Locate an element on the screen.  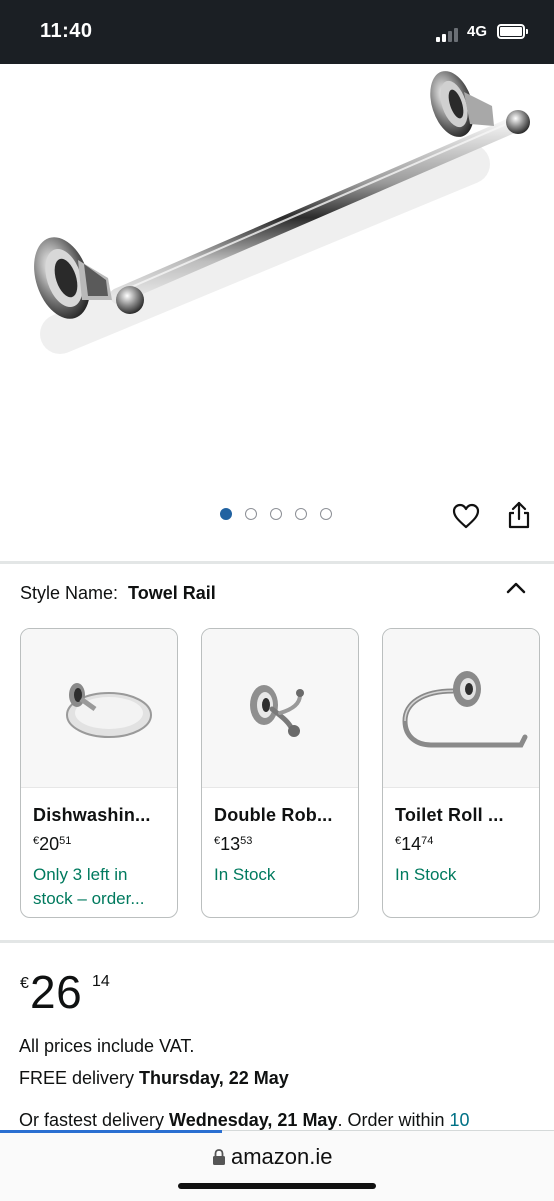
price-currency: € is located at coordinates (24, 983).